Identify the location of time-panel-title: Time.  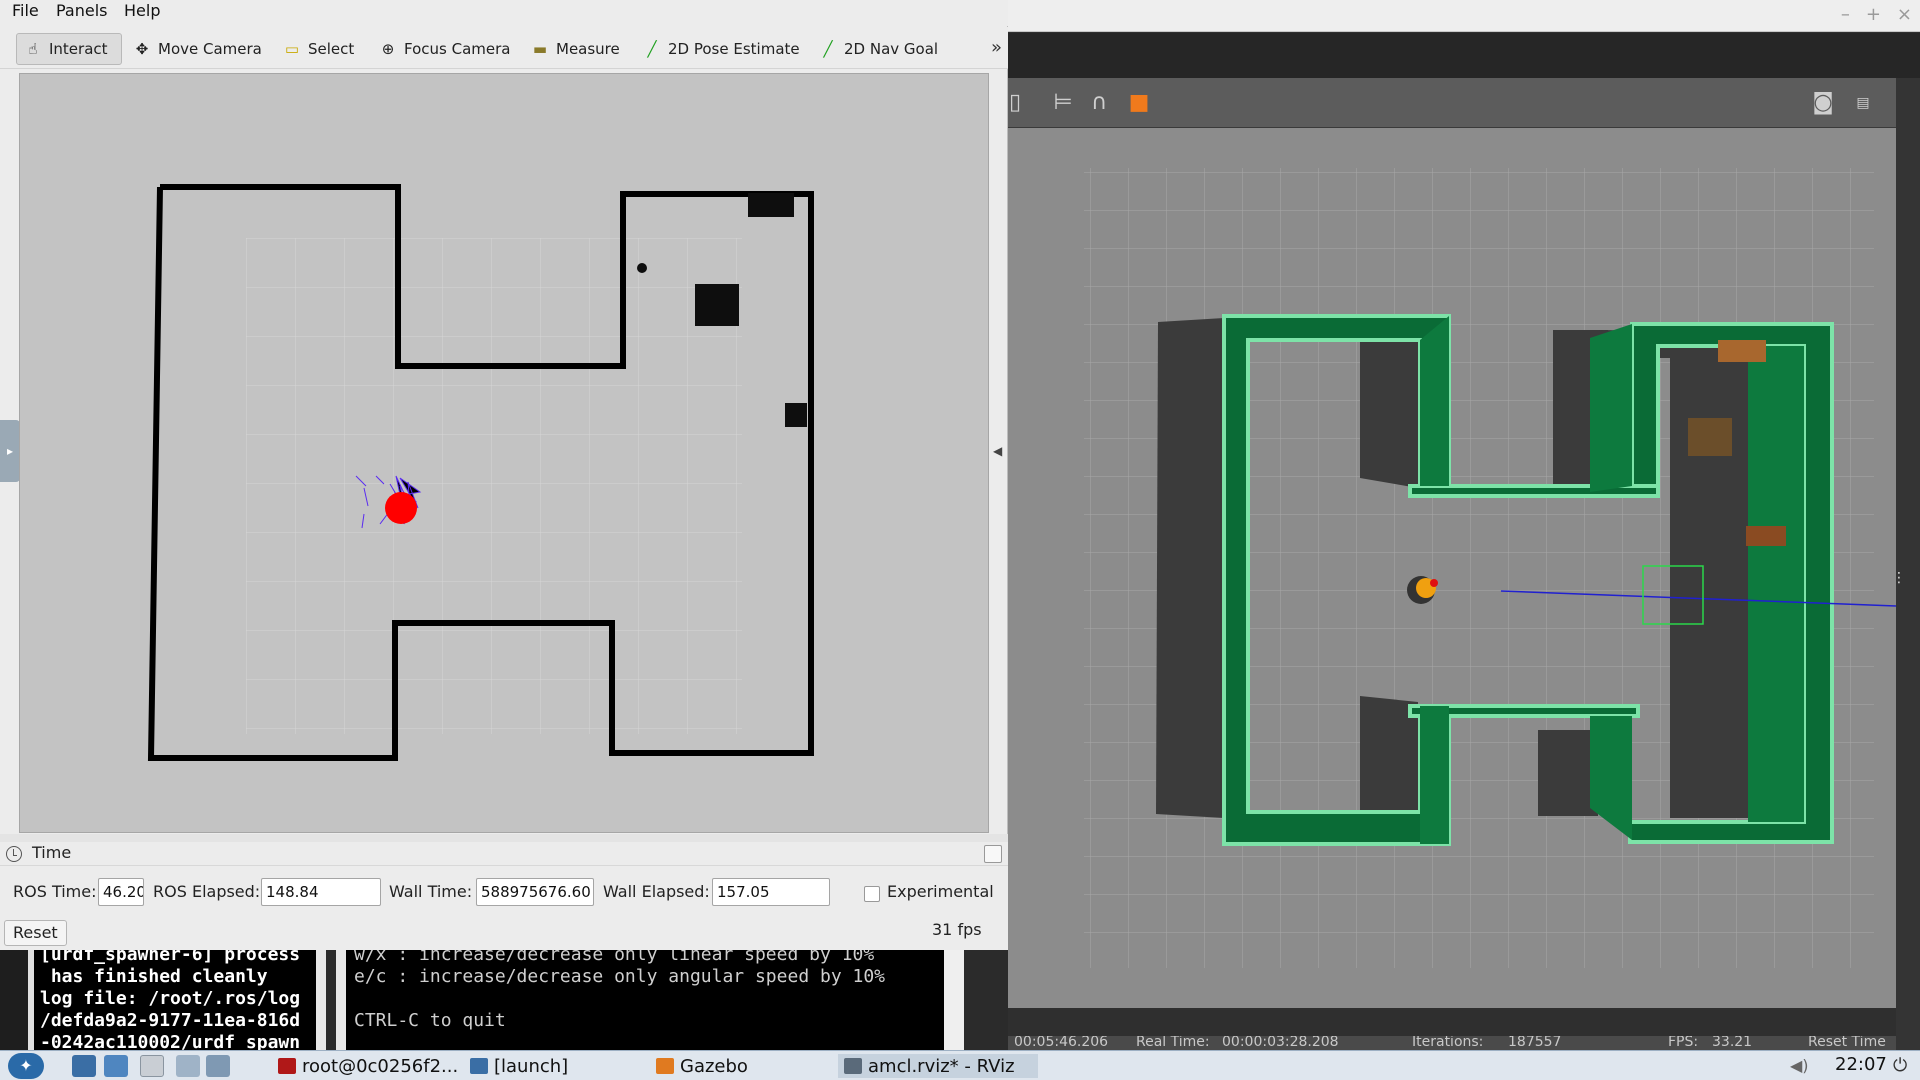
(52, 852).